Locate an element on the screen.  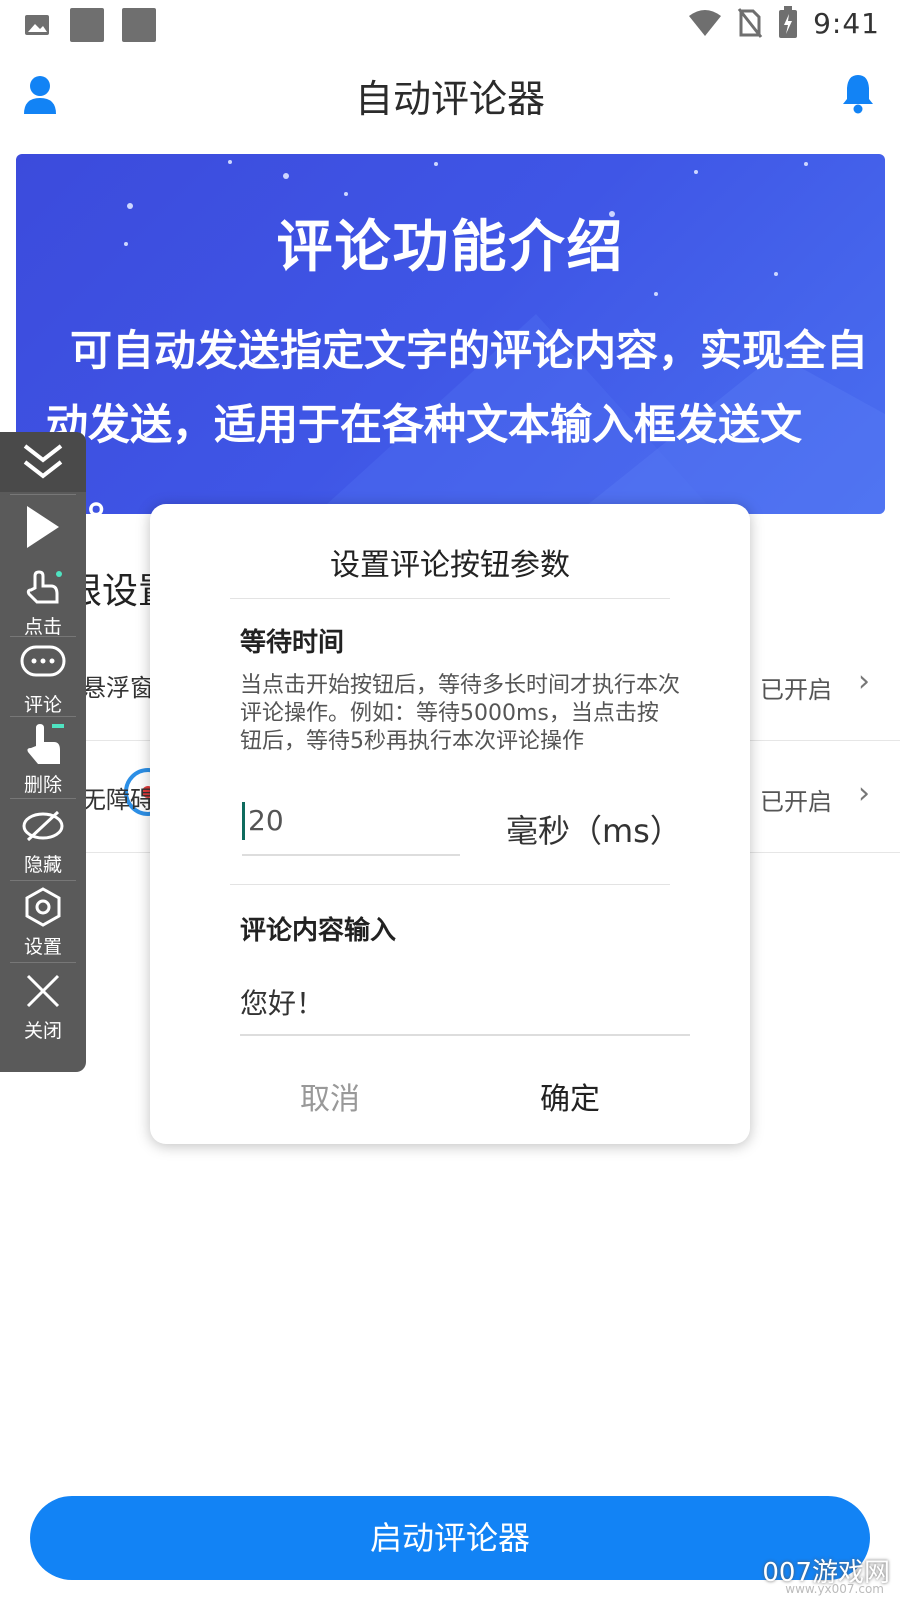
permission-label: 无障碍 is located at coordinates (118, 800).